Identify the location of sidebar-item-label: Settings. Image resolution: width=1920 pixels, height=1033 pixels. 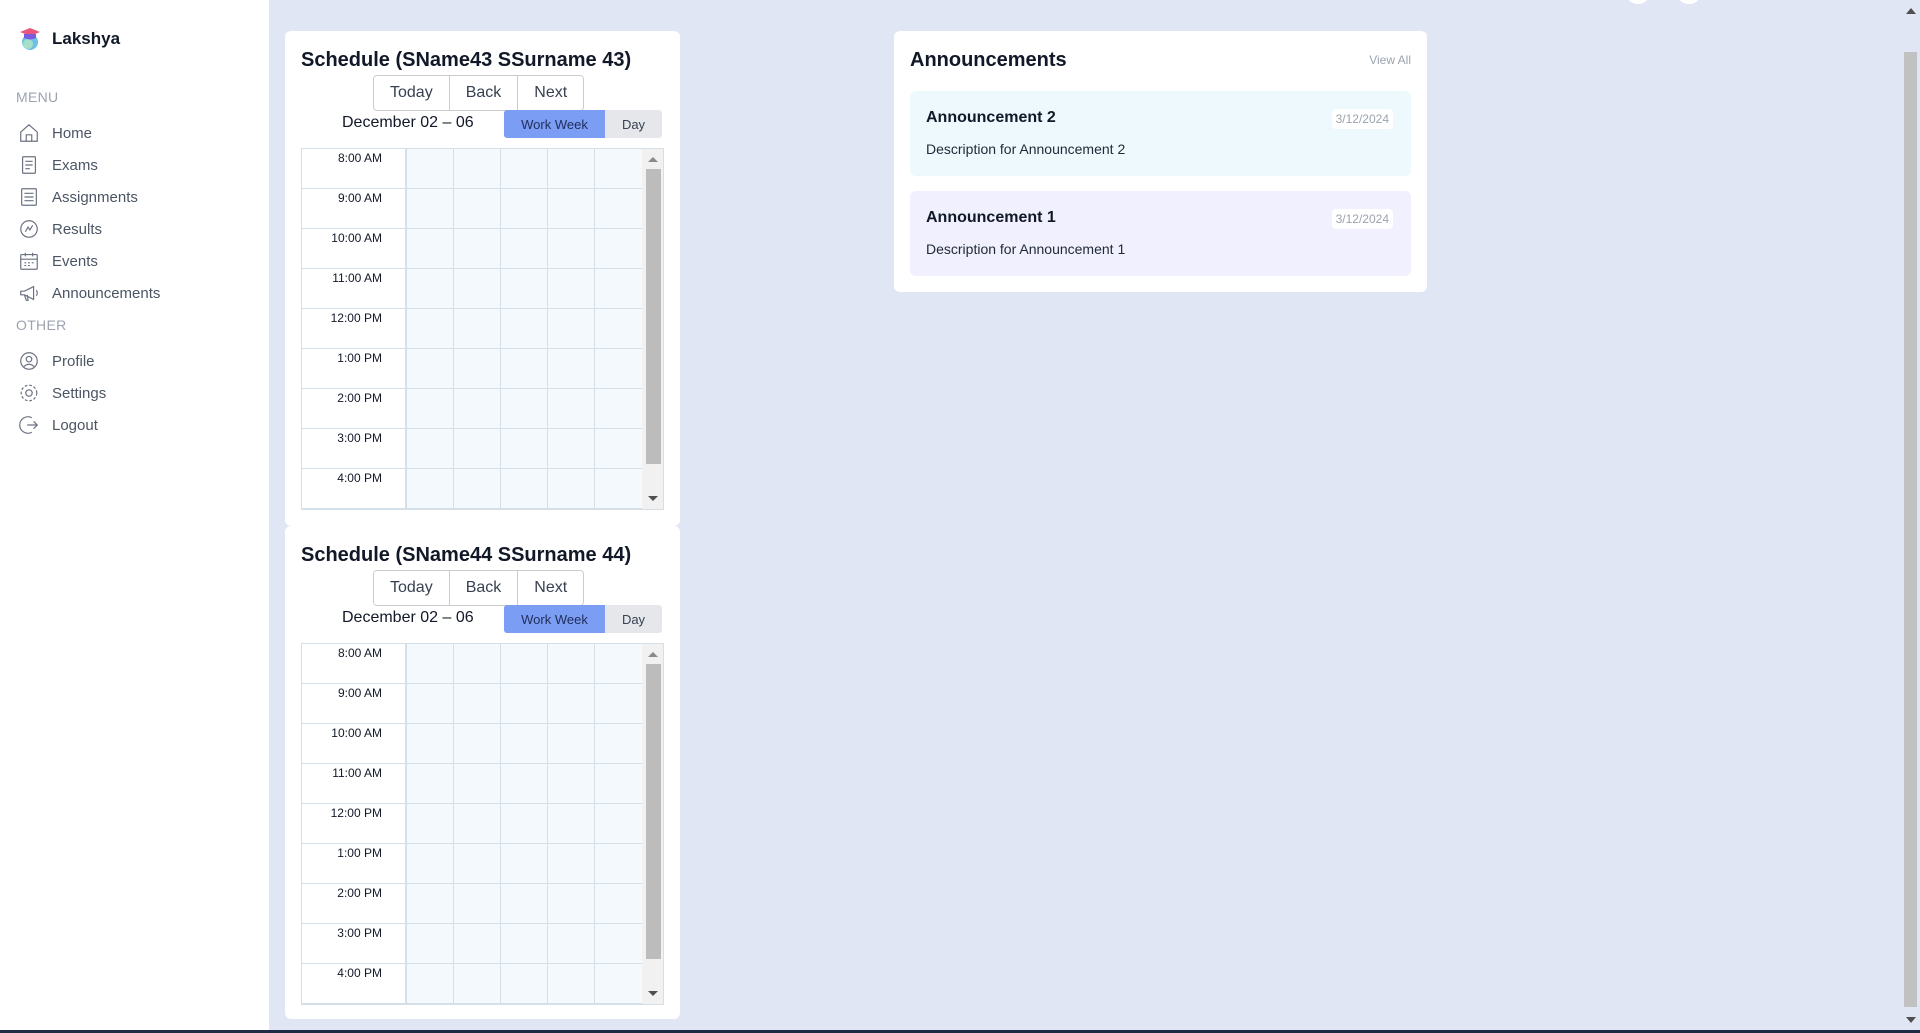
(79, 393).